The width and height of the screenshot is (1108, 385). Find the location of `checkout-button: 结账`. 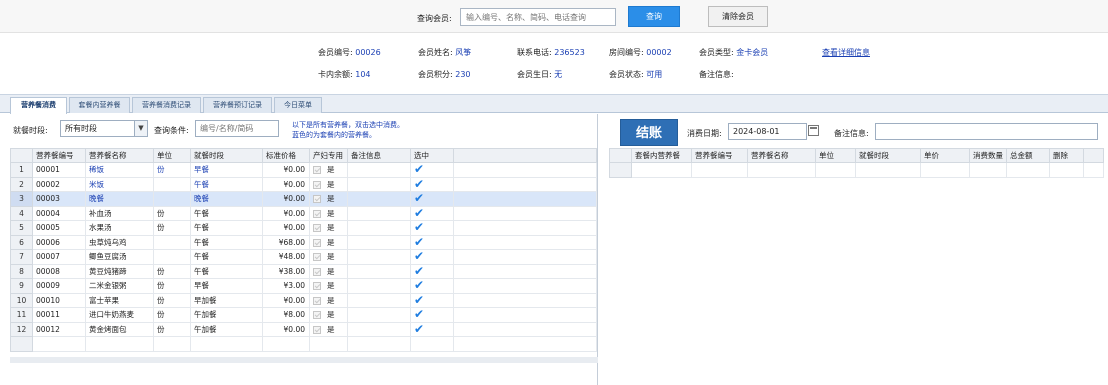

checkout-button: 结账 is located at coordinates (649, 132).